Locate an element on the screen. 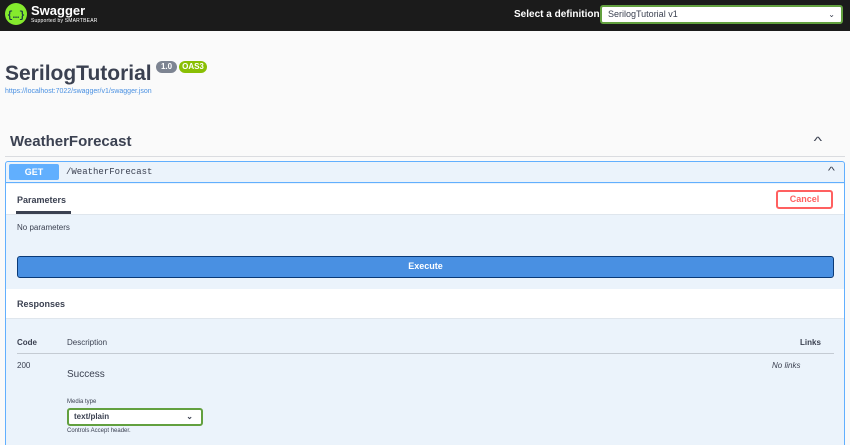 The width and height of the screenshot is (850, 445). media-type-select: text/plain ⌄ is located at coordinates (135, 417).